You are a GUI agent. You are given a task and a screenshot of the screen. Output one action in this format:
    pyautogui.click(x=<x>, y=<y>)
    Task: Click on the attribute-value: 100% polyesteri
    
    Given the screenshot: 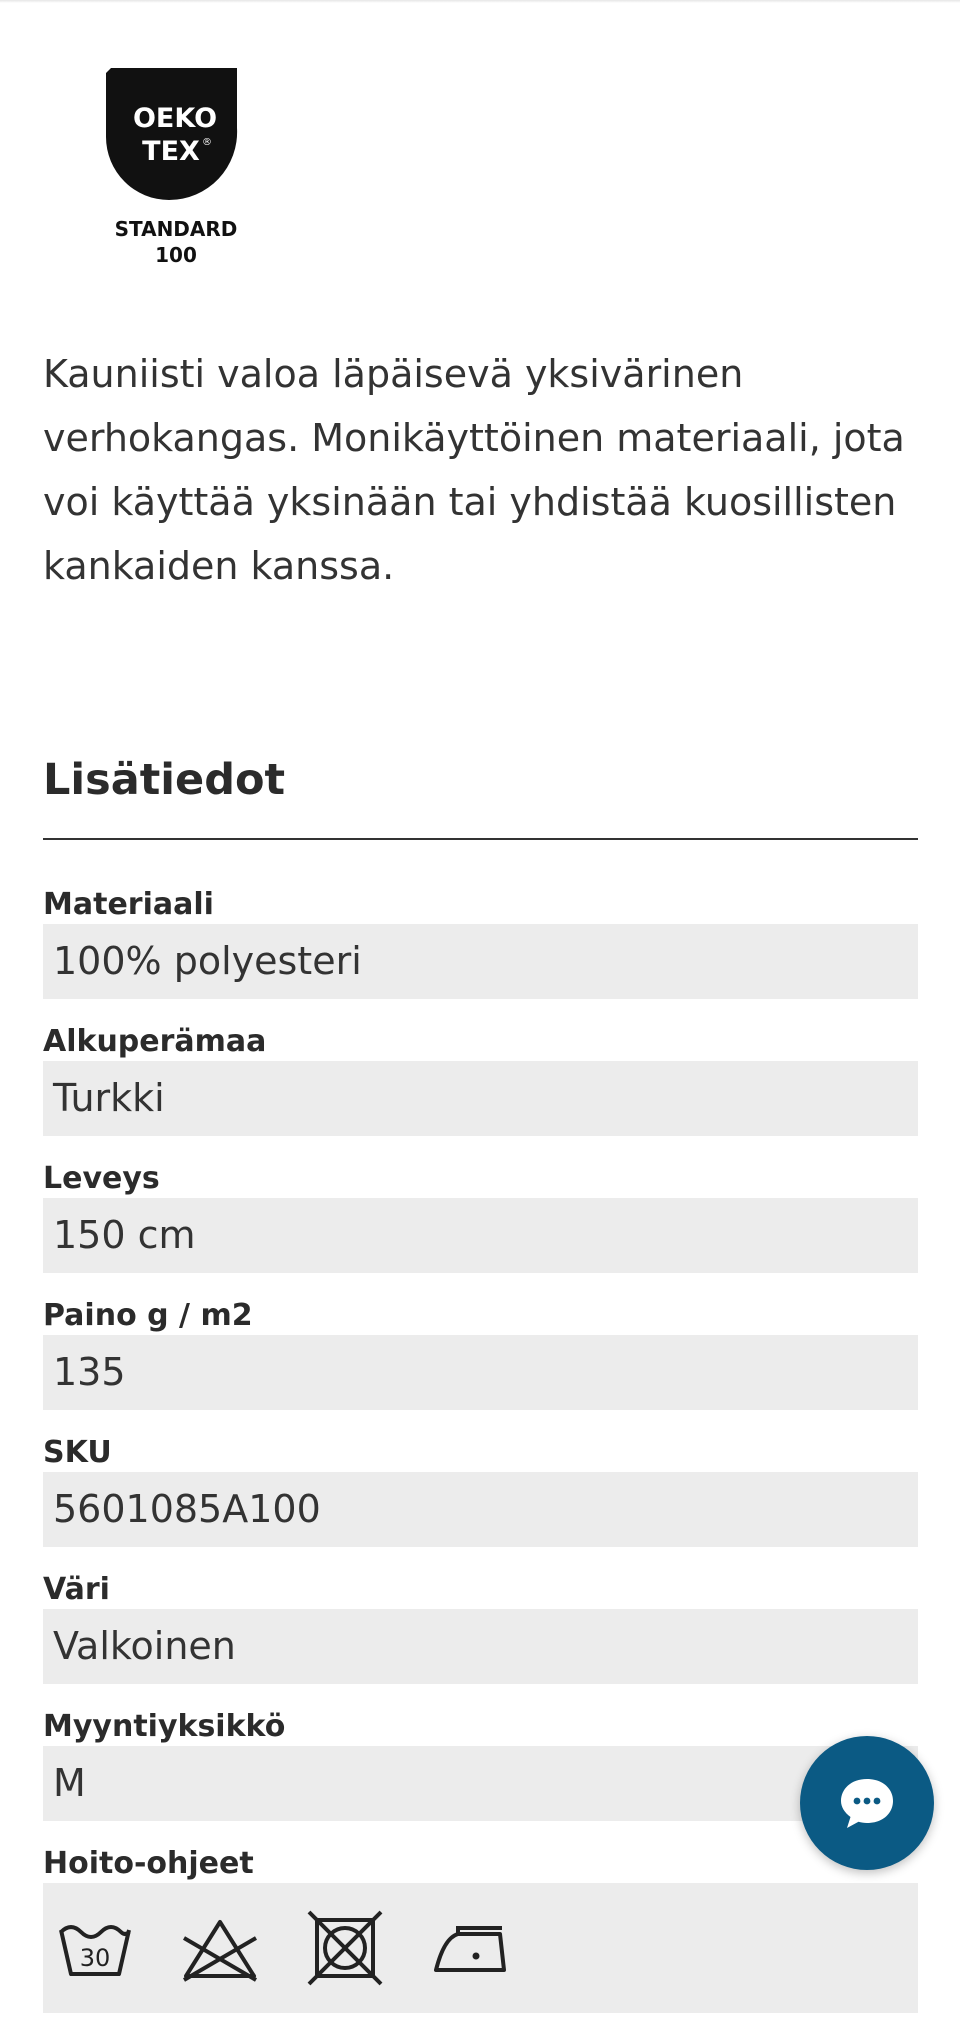 What is the action you would take?
    pyautogui.click(x=480, y=961)
    